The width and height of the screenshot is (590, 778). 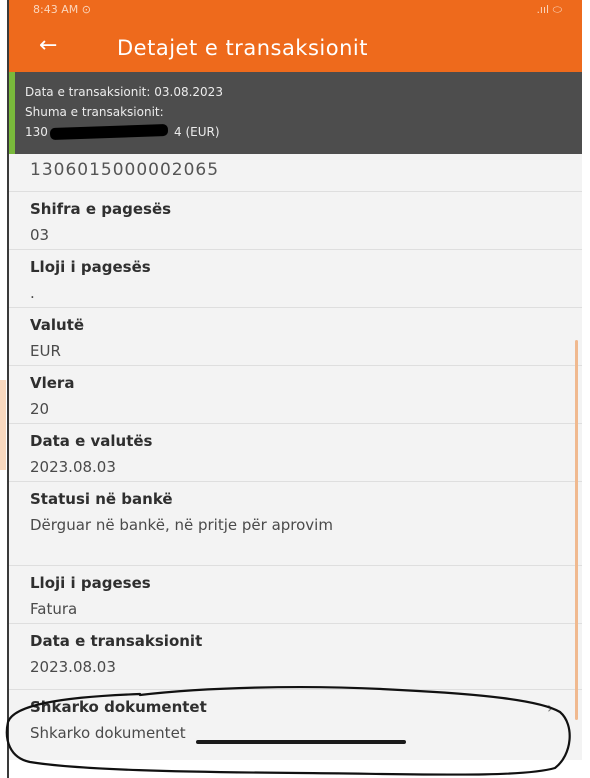 I want to click on back-arrow-icon: ←, so click(x=48, y=46).